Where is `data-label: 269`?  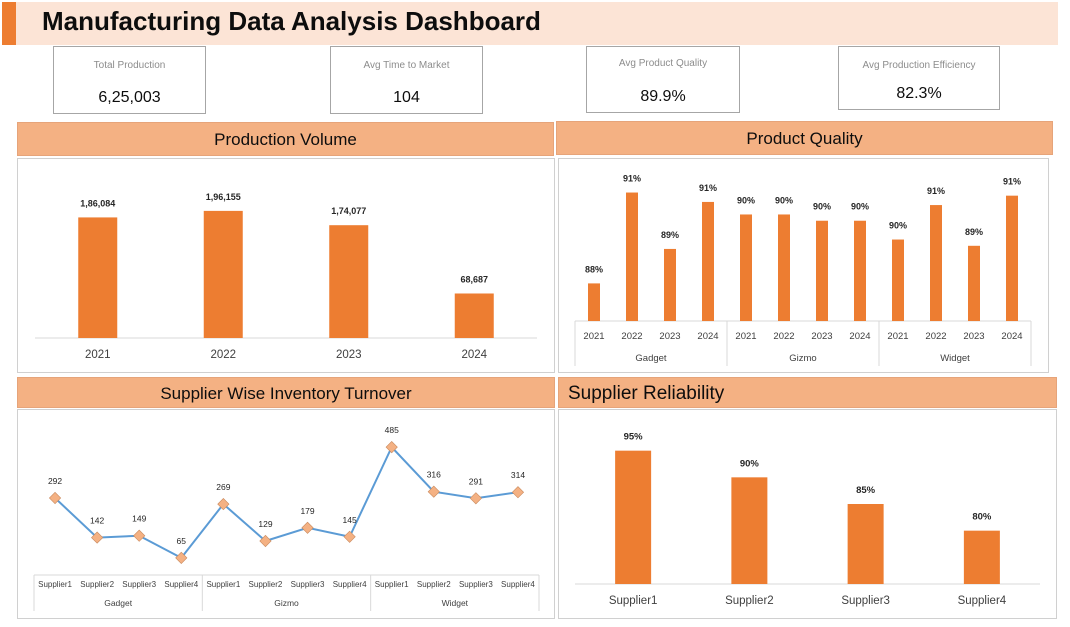
data-label: 269 is located at coordinates (223, 487).